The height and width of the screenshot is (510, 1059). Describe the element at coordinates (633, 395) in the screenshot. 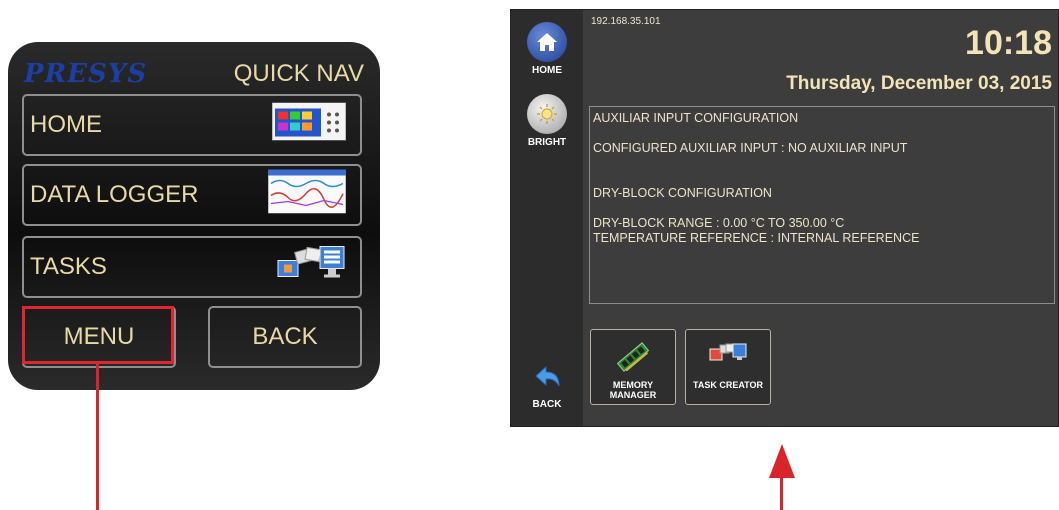

I see `memory-manager-label-2: MANAGER` at that location.